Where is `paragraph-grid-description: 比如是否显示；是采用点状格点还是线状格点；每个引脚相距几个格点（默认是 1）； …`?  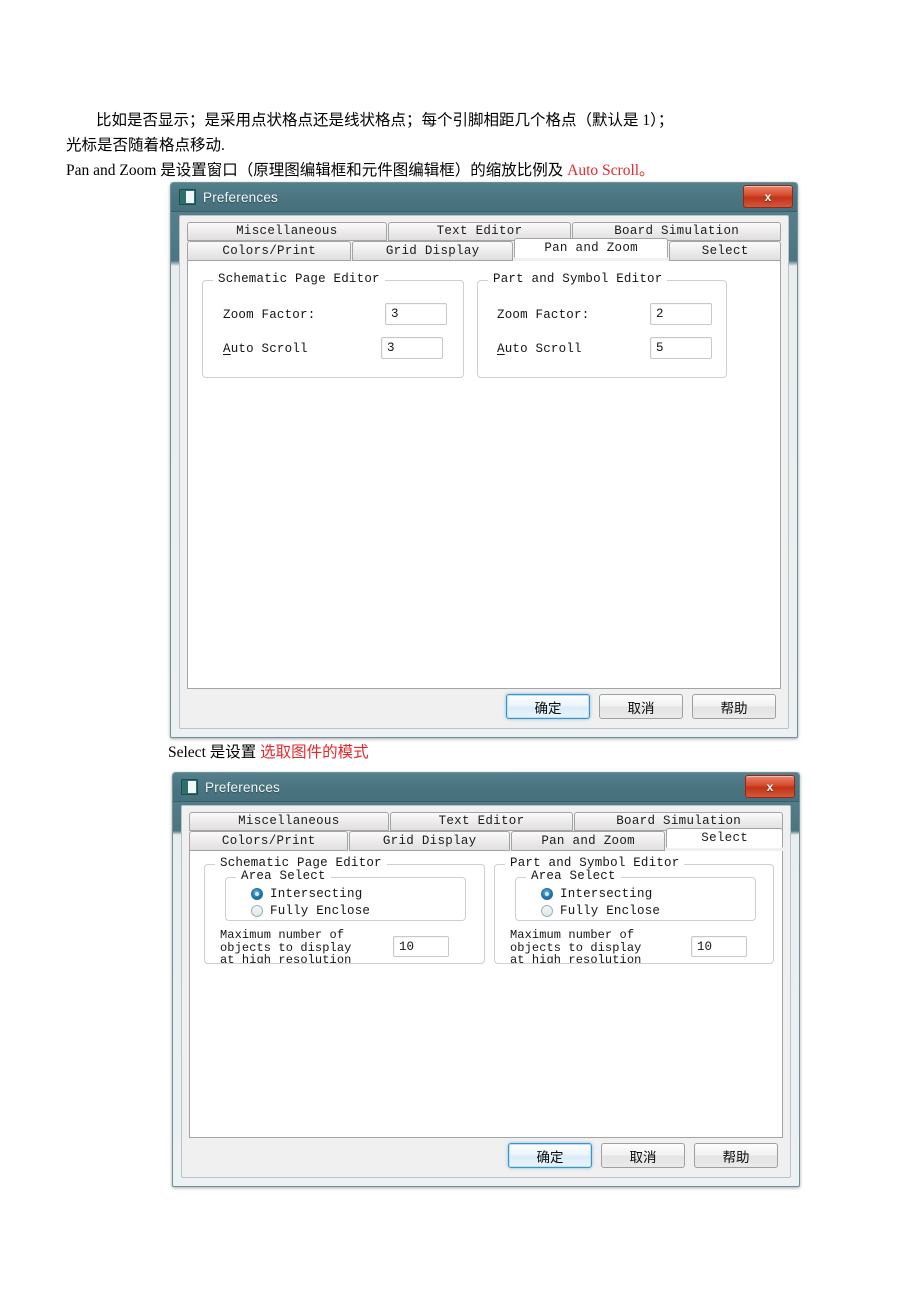
paragraph-grid-description: 比如是否显示；是采用点状格点还是线状格点；每个引脚相距几个格点（默认是 1）； … is located at coordinates (461, 133).